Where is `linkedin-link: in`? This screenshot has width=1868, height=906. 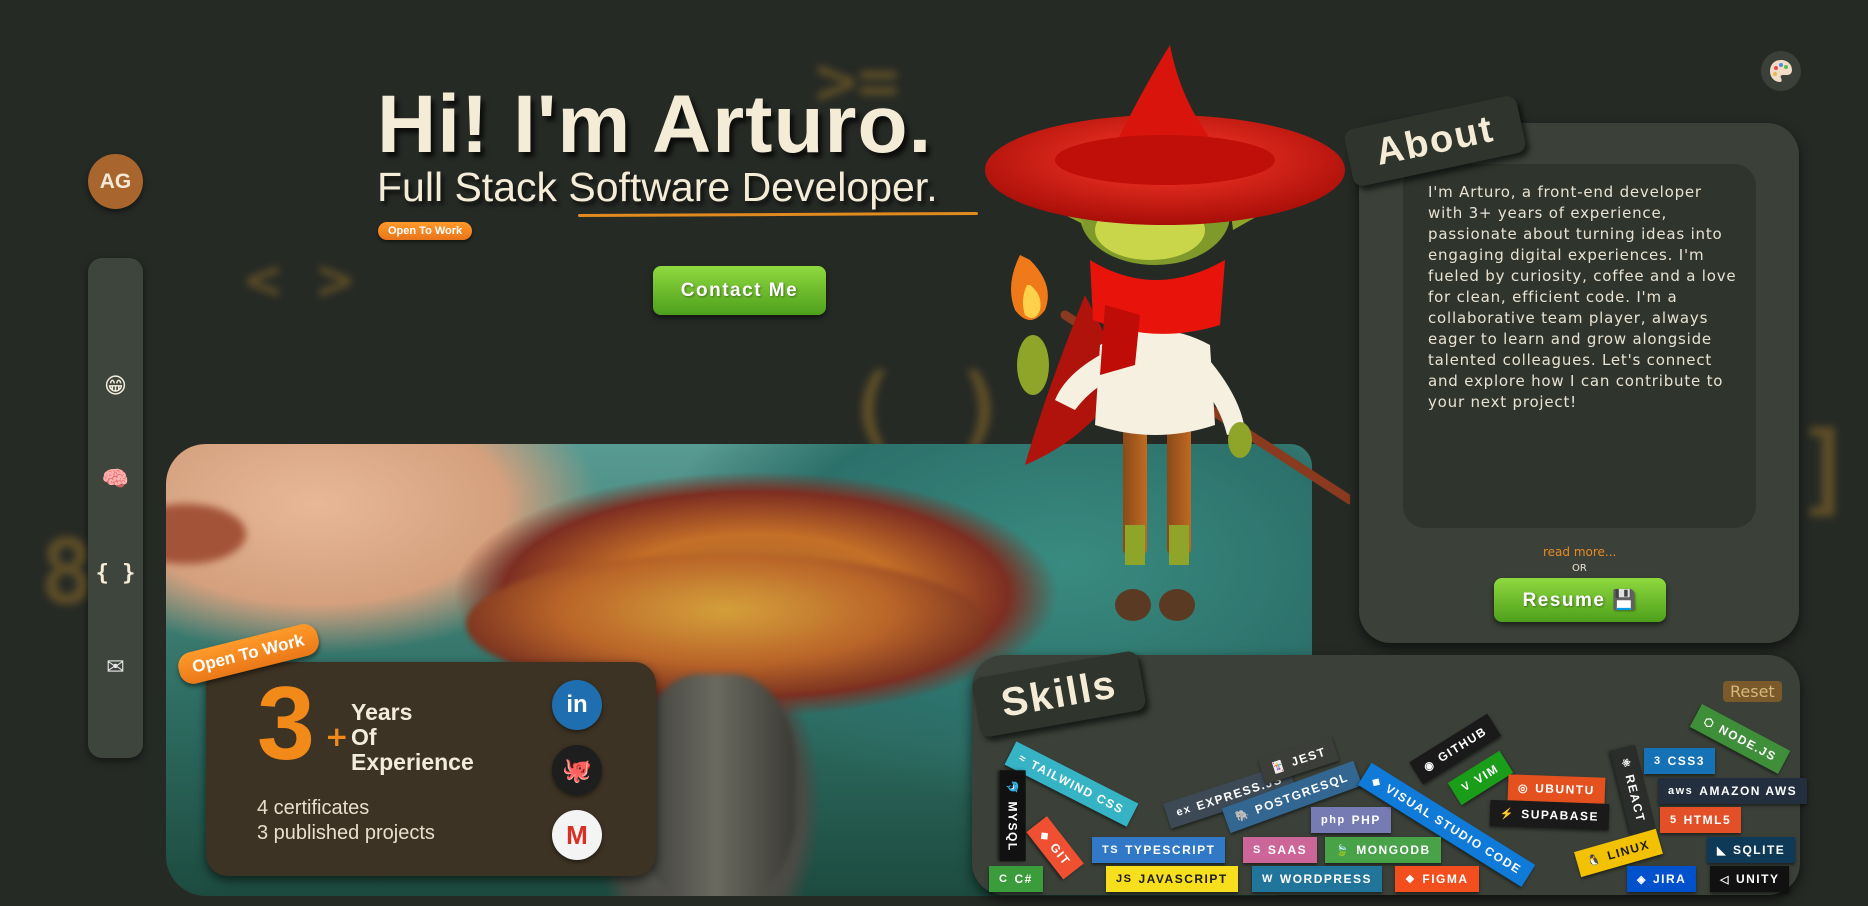 linkedin-link: in is located at coordinates (577, 705).